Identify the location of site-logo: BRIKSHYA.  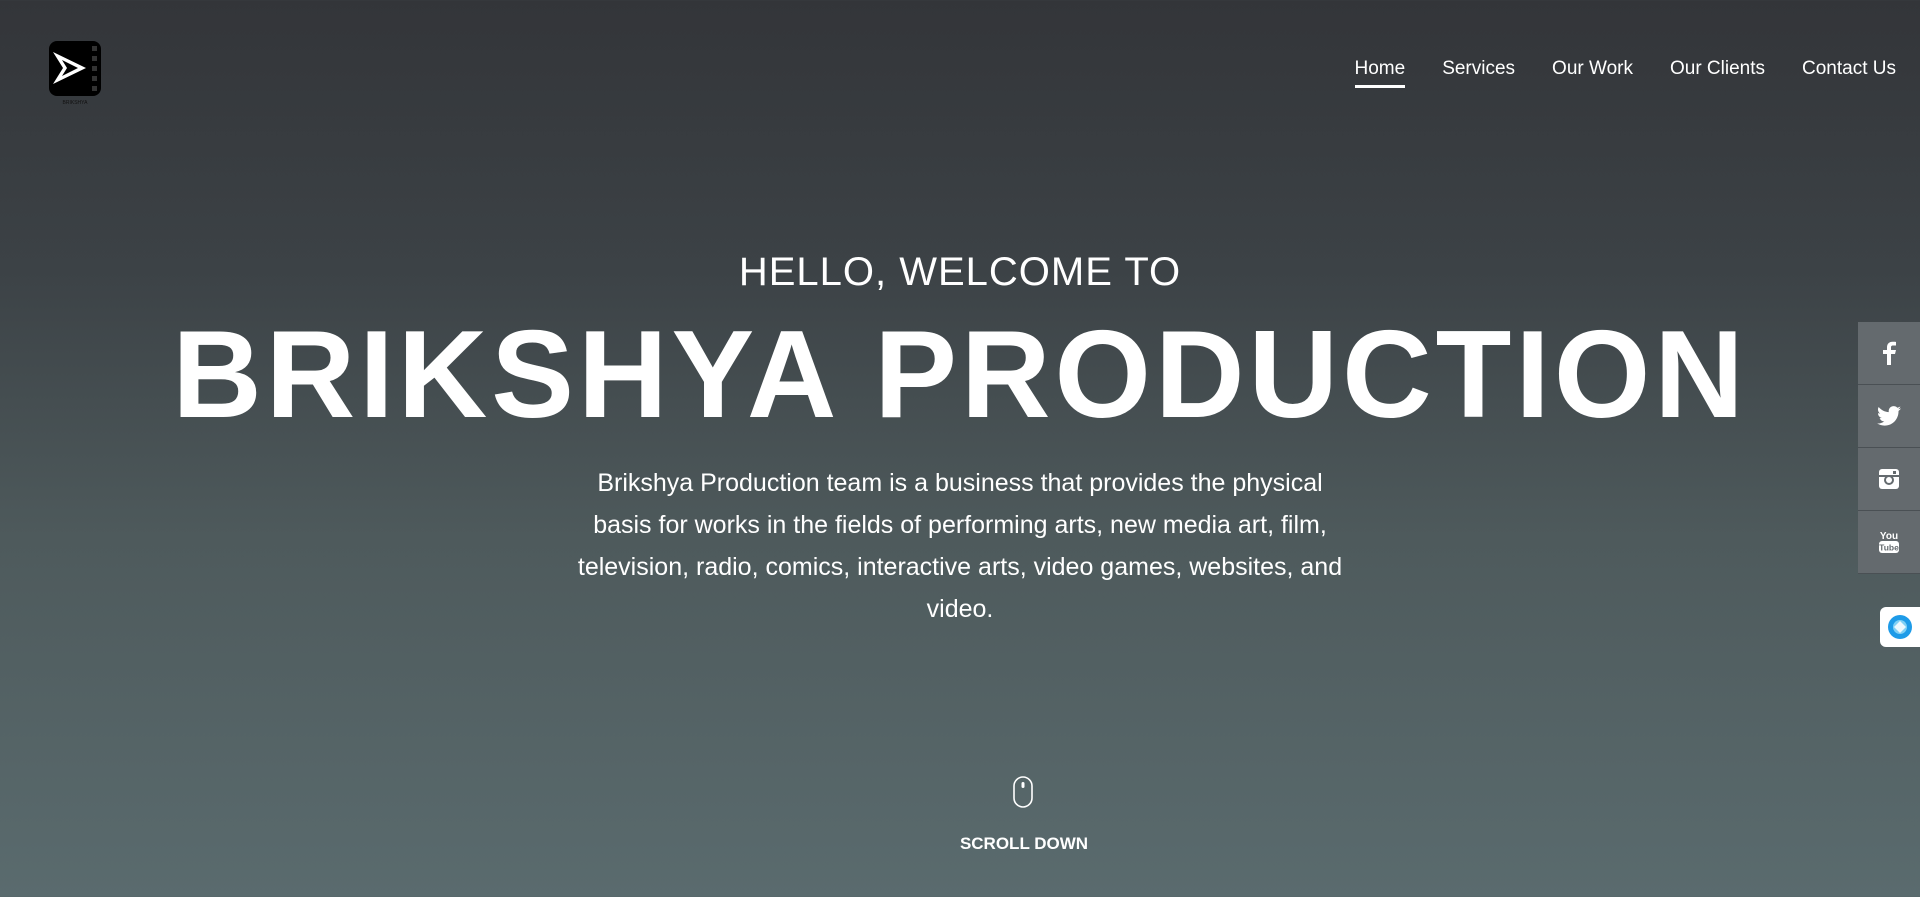
(75, 73).